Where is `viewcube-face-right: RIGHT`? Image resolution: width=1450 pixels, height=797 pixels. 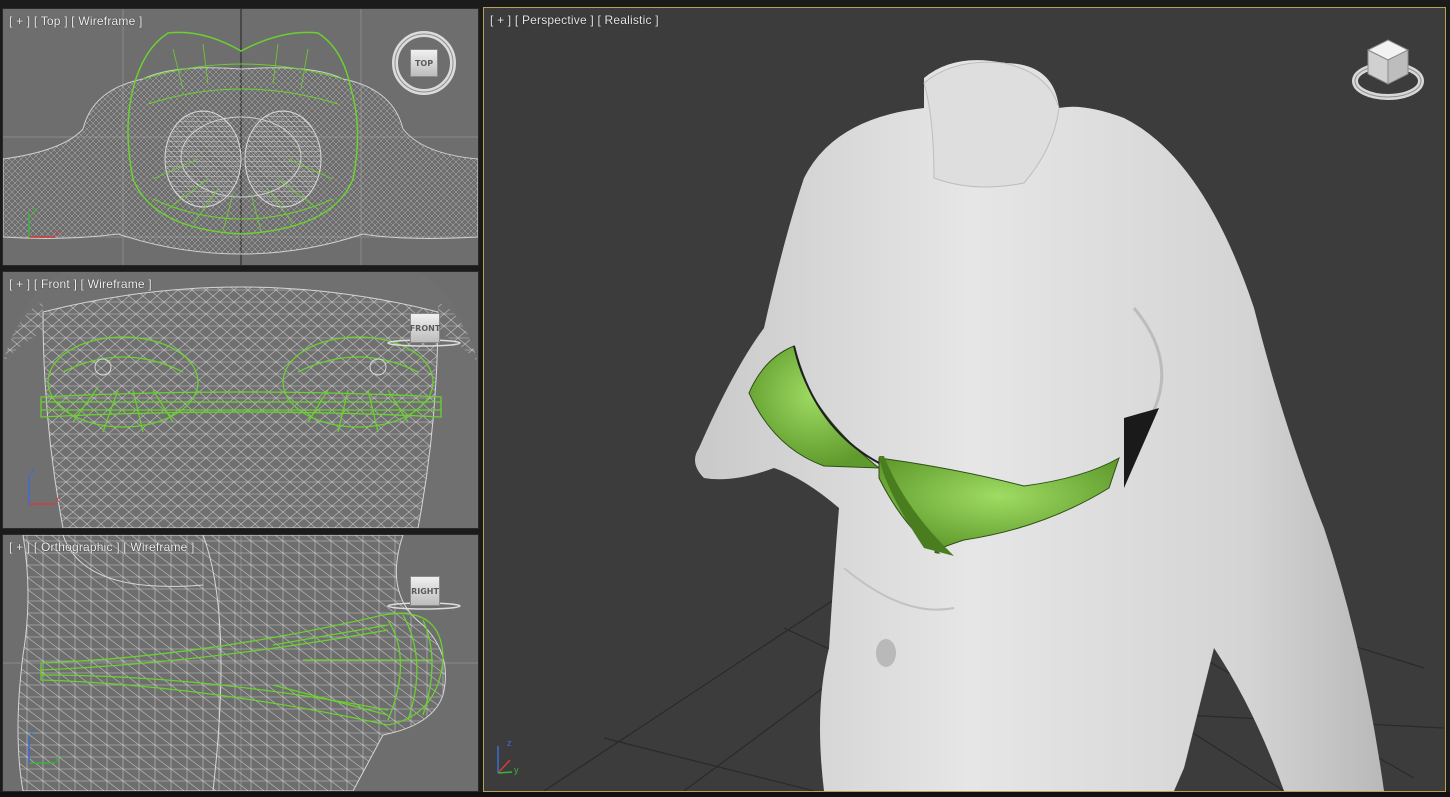
viewcube-face-right: RIGHT is located at coordinates (425, 591).